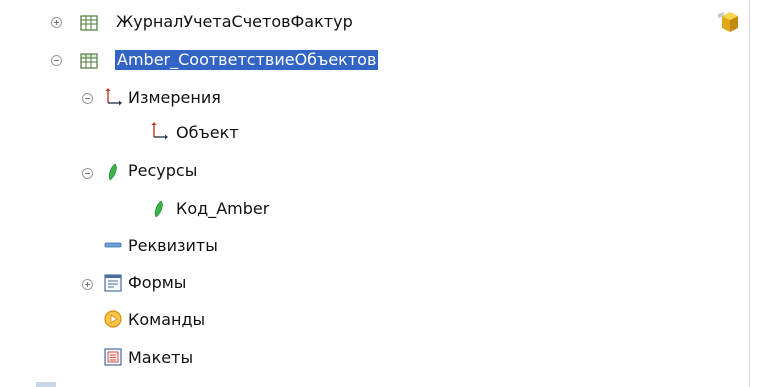 The width and height of the screenshot is (758, 387). Describe the element at coordinates (112, 172) in the screenshot. I see `resources-icon` at that location.